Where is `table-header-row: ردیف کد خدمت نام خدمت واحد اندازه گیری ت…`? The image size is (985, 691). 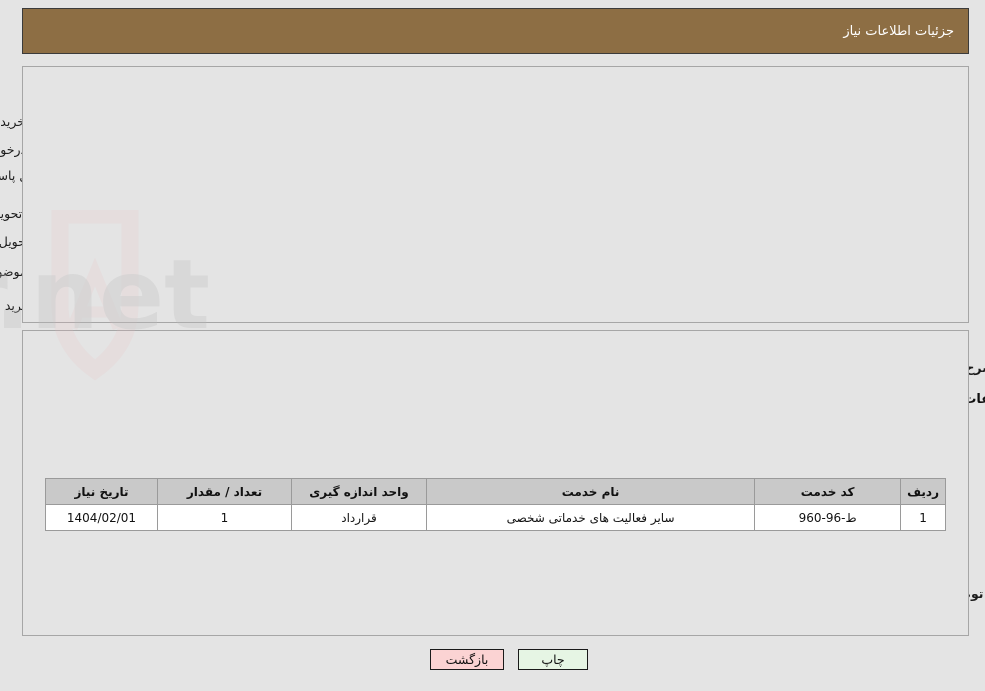
table-header-row: ردیف کد خدمت نام خدمت واحد اندازه گیری ت… is located at coordinates (495, 491).